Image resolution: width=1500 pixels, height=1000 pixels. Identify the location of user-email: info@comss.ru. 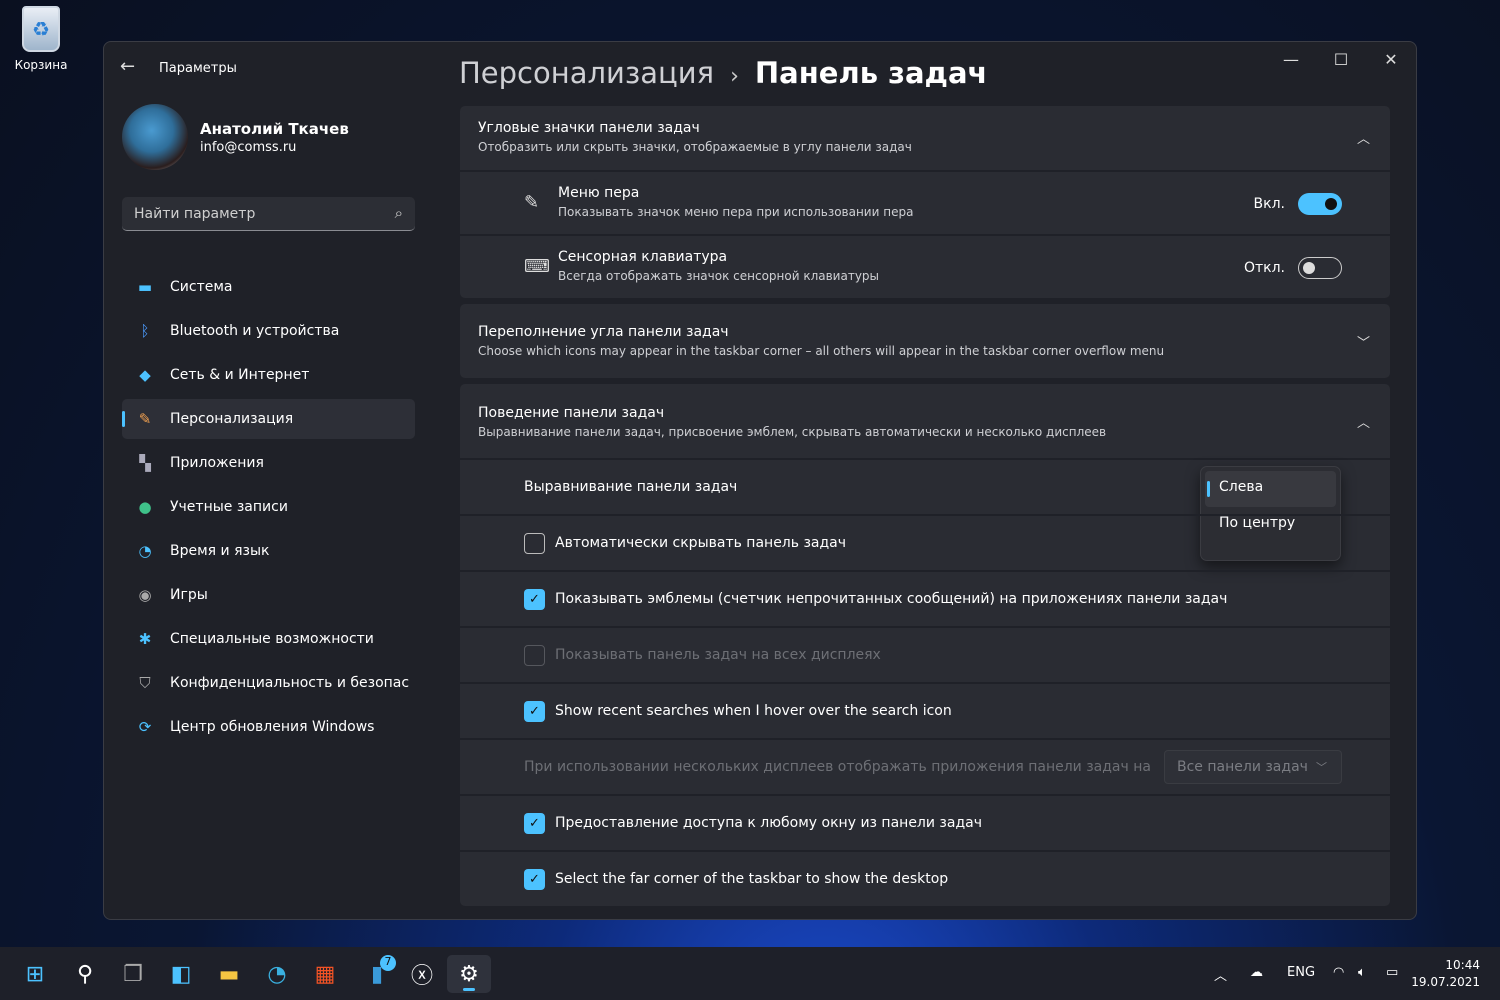
(248, 147).